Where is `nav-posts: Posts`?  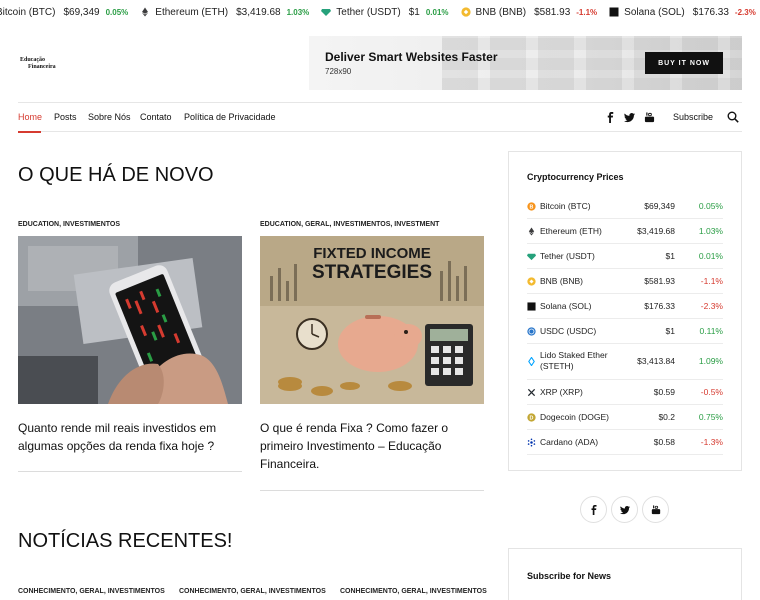
nav-posts: Posts is located at coordinates (65, 117).